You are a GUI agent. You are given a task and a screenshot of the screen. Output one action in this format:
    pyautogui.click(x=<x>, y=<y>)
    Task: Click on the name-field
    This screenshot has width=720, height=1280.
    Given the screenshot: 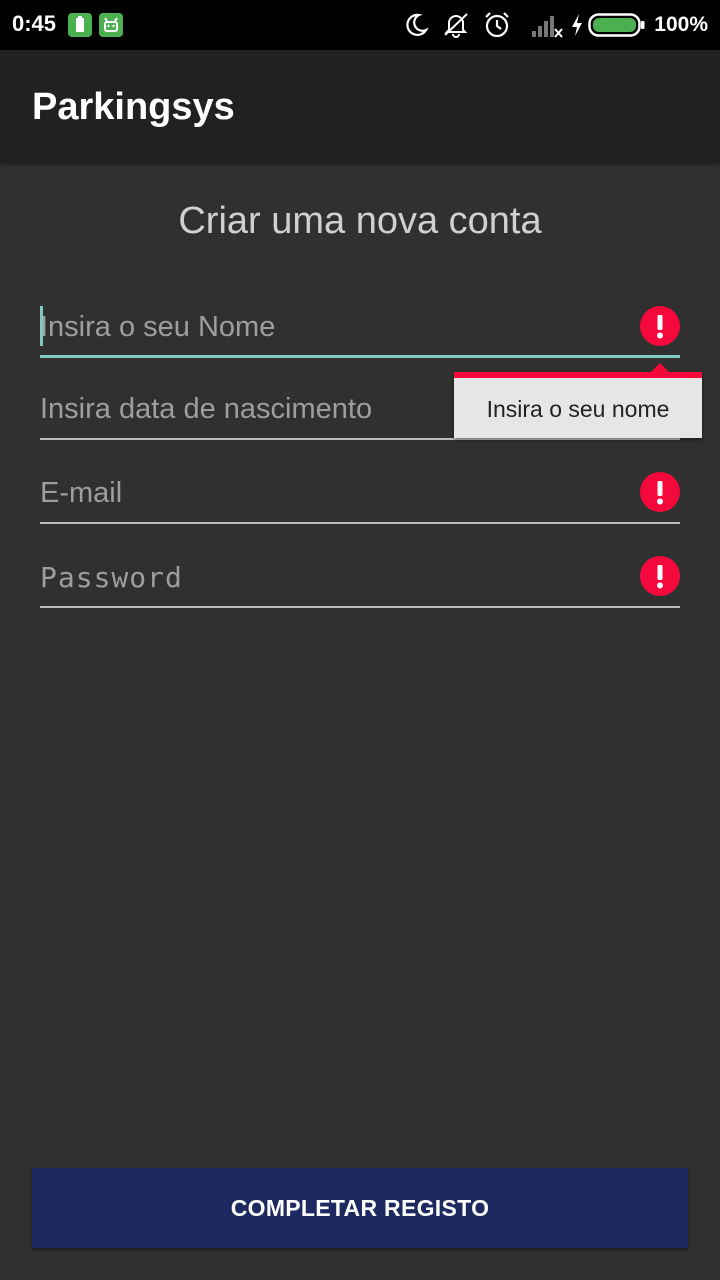 What is the action you would take?
    pyautogui.click(x=360, y=328)
    